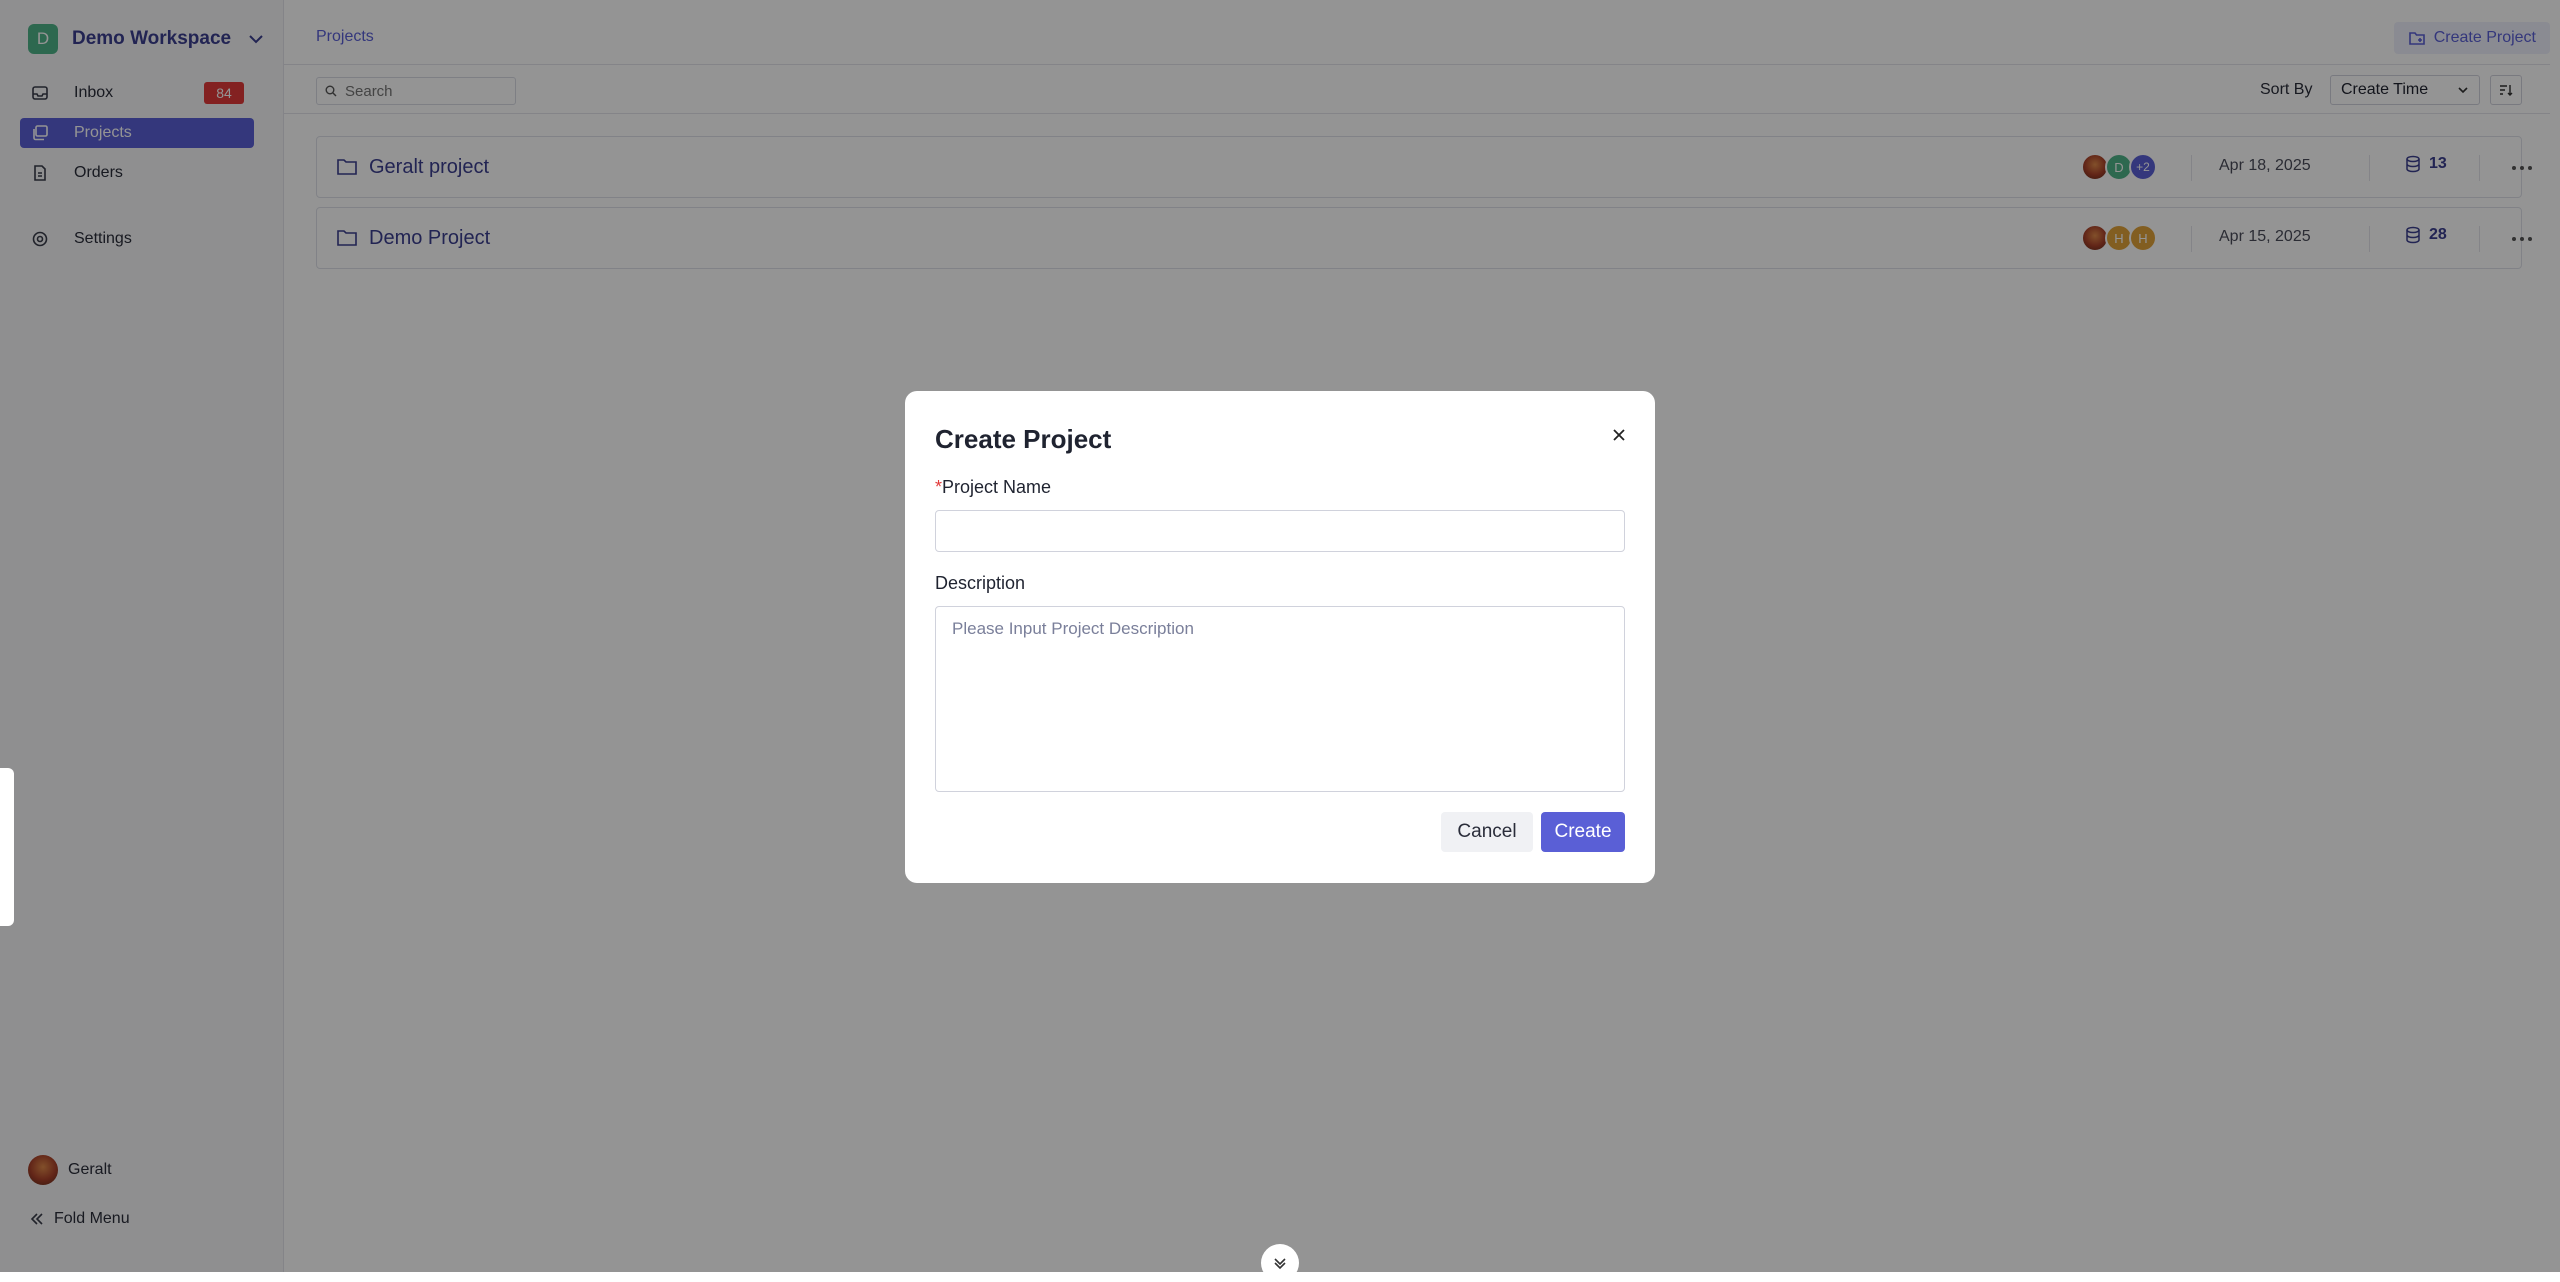 This screenshot has height=1282, width=2560. Describe the element at coordinates (997, 487) in the screenshot. I see `project-name-label-text: Project Name` at that location.